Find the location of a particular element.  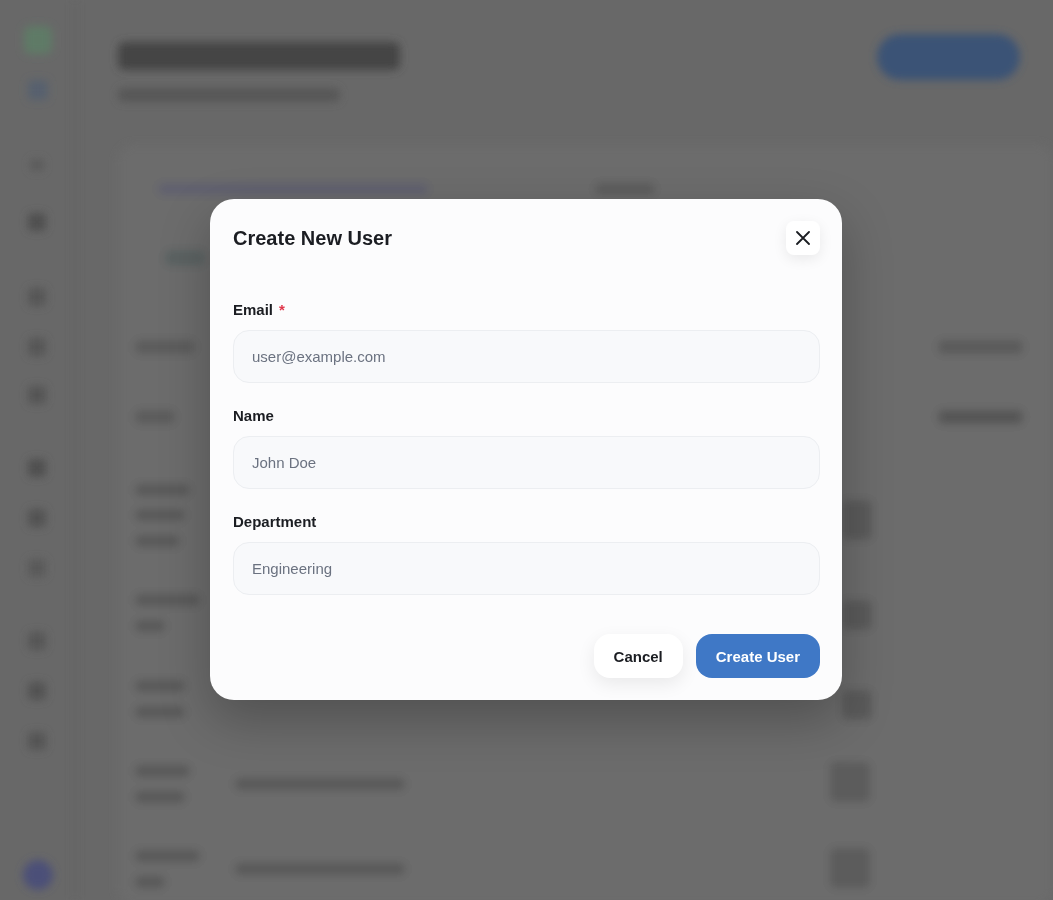

field-label: Email is located at coordinates (253, 310).